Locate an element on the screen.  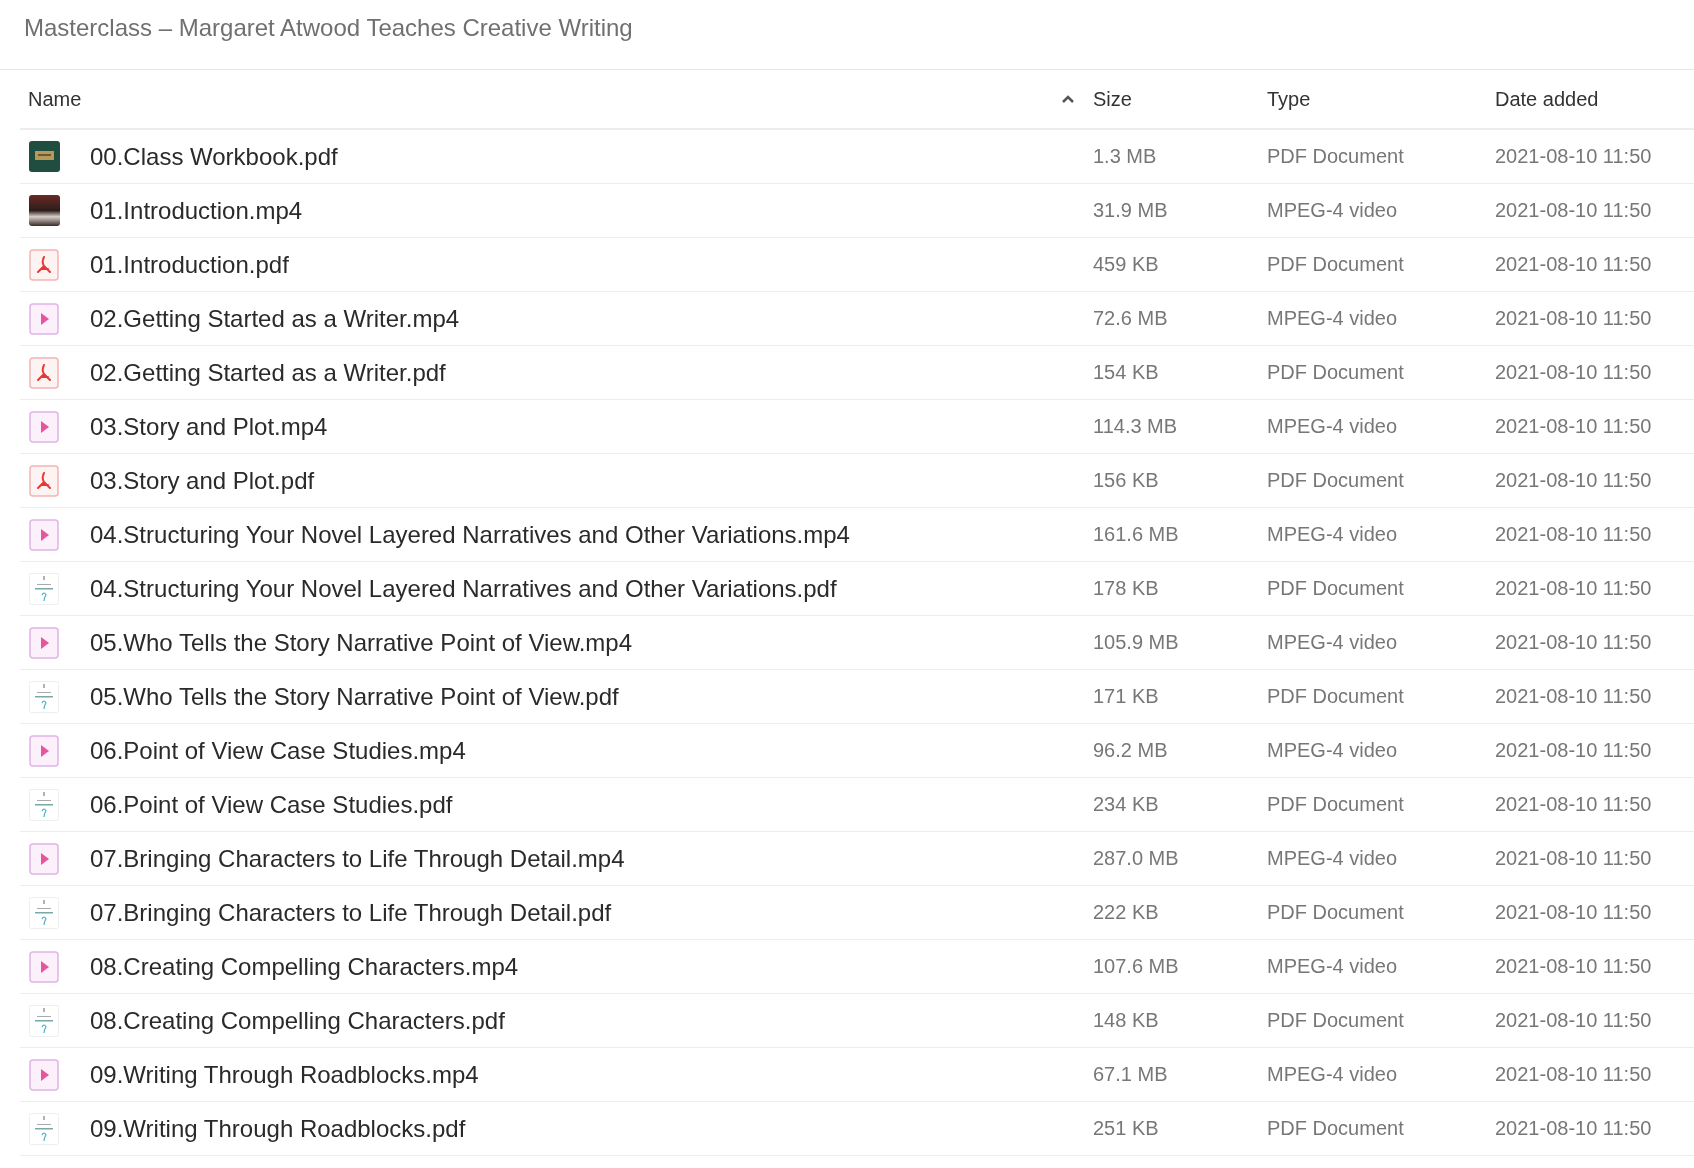
file-name: 02.Getting Started as a Writer.mp4 is located at coordinates (566, 318).